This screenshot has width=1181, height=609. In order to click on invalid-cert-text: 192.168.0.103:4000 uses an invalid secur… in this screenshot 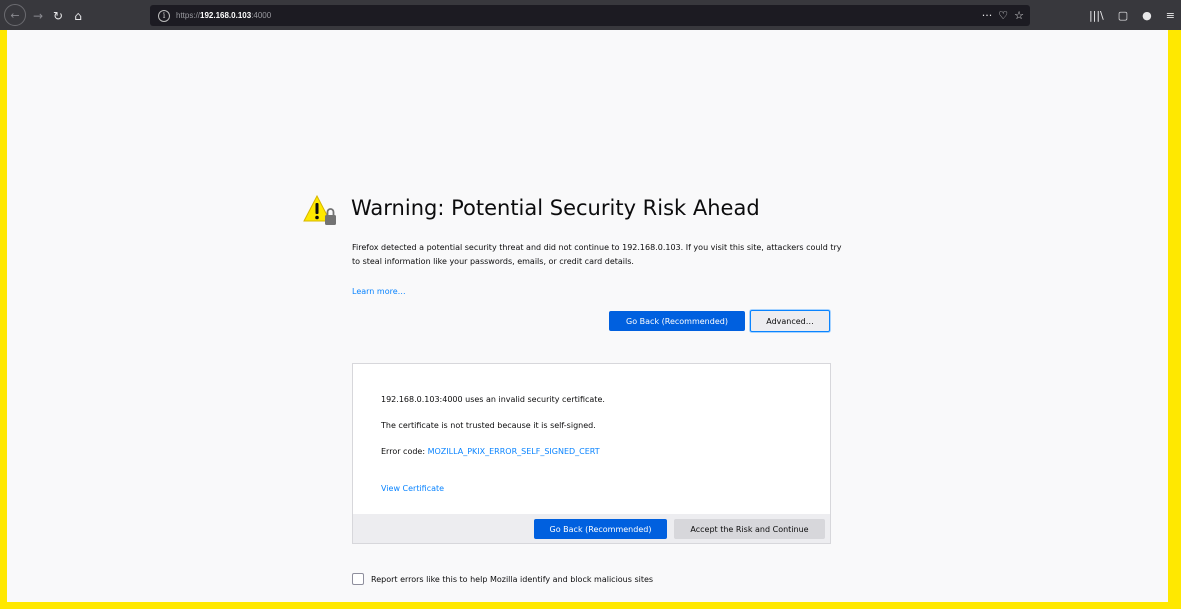, I will do `click(493, 399)`.